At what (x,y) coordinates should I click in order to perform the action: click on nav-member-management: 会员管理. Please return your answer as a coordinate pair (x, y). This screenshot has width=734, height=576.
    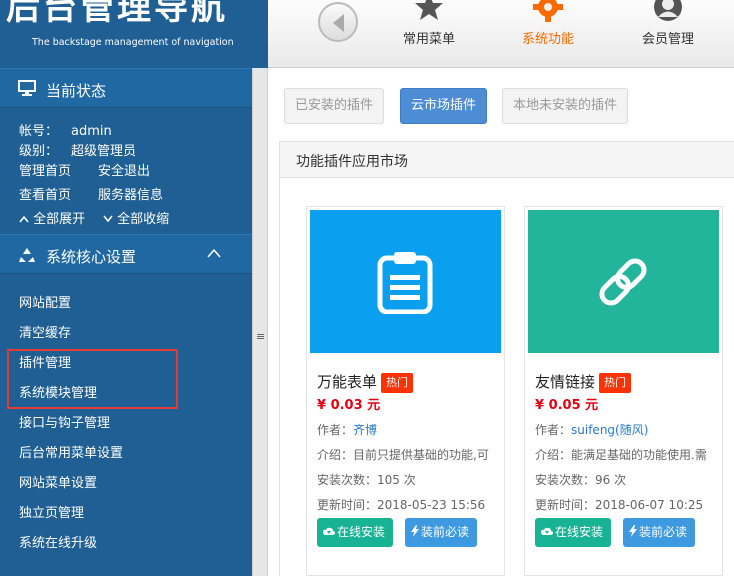
    Looking at the image, I should click on (668, 34).